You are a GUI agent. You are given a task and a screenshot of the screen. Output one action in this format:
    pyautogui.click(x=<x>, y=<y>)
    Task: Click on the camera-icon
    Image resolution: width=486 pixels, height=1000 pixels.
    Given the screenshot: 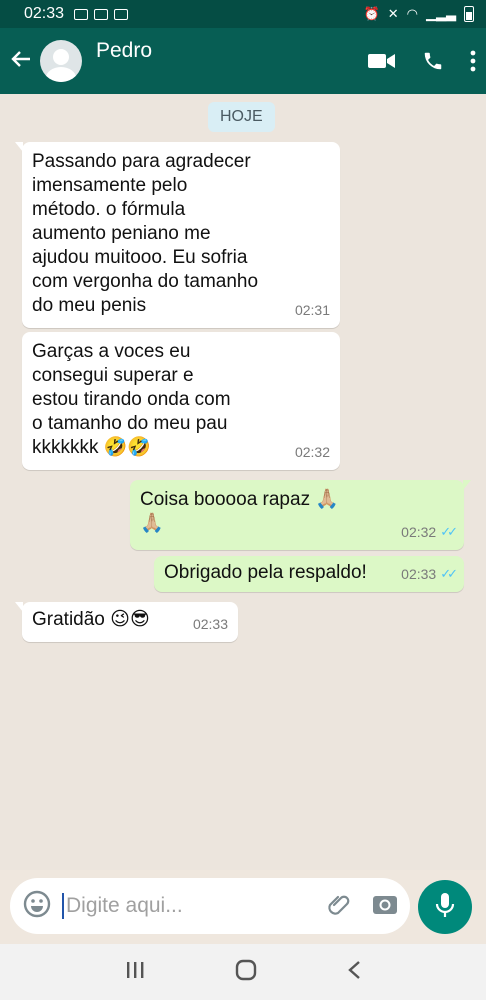 What is the action you would take?
    pyautogui.click(x=385, y=906)
    